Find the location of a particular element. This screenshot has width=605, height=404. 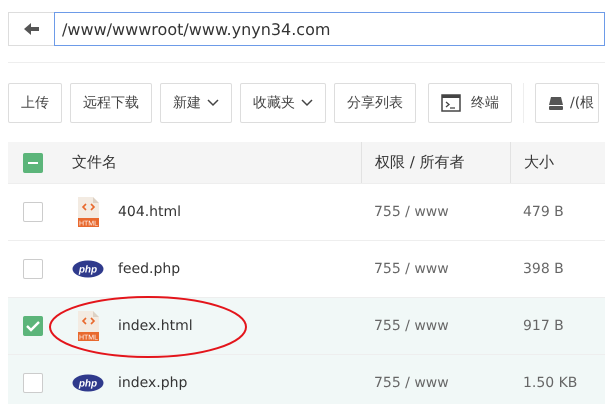

back-button is located at coordinates (31, 29).